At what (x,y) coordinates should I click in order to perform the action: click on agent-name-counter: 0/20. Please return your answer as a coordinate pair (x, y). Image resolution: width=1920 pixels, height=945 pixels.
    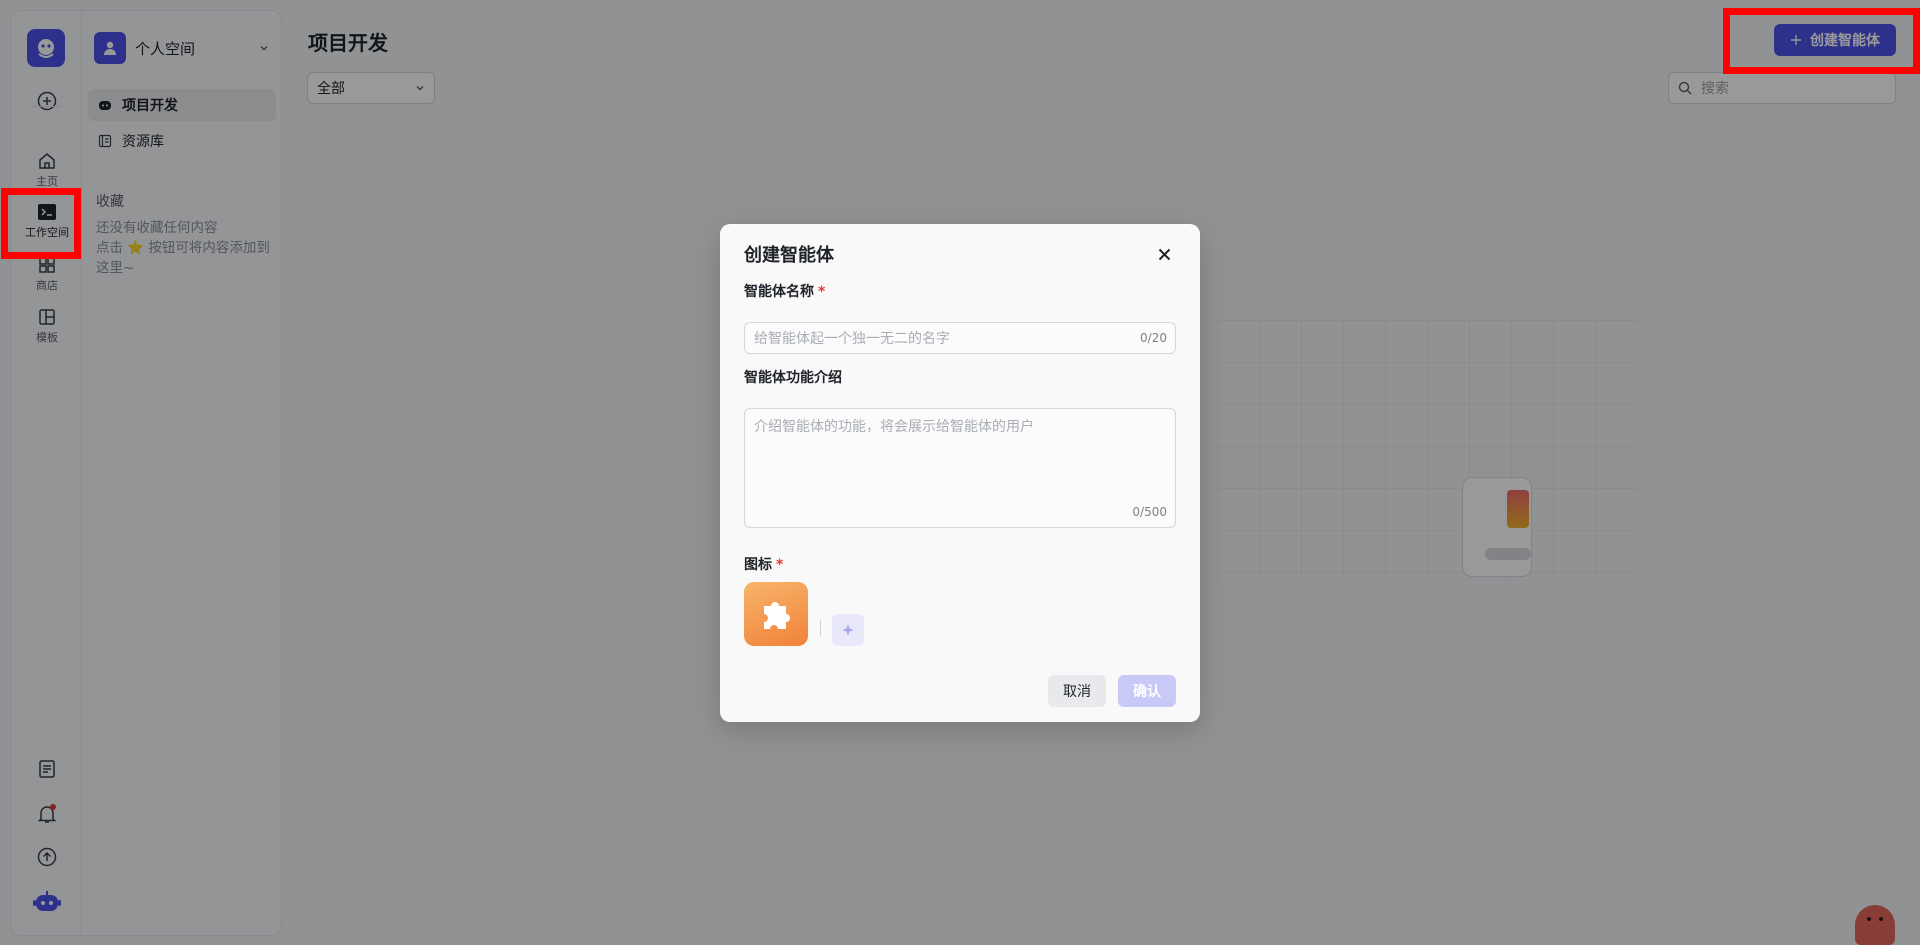
    Looking at the image, I should click on (1153, 338).